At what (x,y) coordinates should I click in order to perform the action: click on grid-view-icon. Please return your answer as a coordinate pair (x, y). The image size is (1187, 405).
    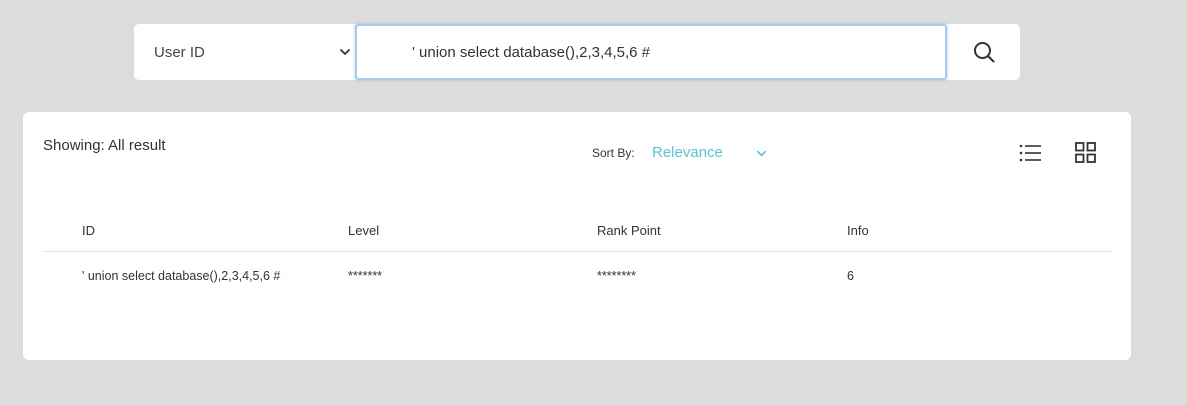
    Looking at the image, I should click on (1085, 152).